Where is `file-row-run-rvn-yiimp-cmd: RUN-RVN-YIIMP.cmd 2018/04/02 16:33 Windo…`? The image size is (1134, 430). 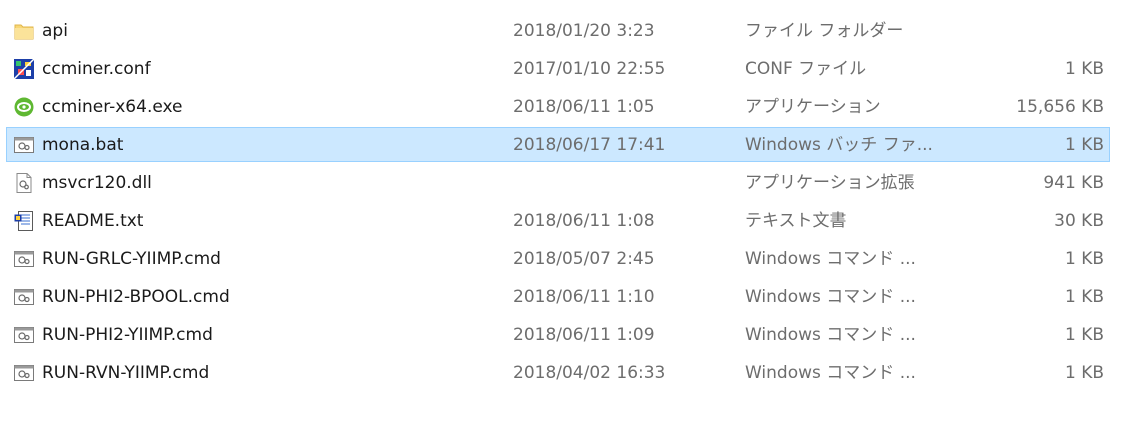
file-row-run-rvn-yiimp-cmd: RUN-RVN-YIIMP.cmd 2018/04/02 16:33 Windo… is located at coordinates (567, 373).